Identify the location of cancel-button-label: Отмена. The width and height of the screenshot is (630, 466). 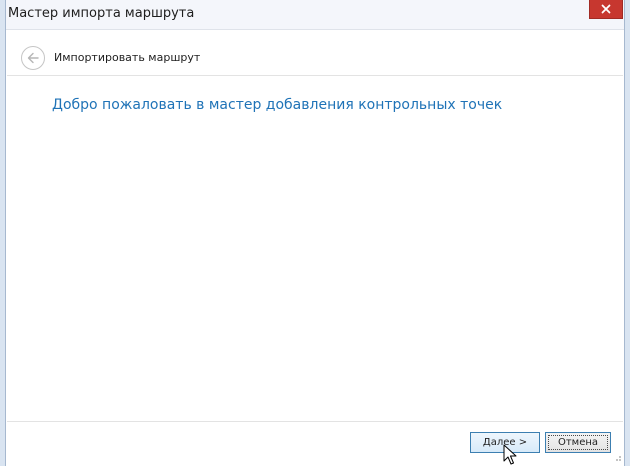
(578, 442).